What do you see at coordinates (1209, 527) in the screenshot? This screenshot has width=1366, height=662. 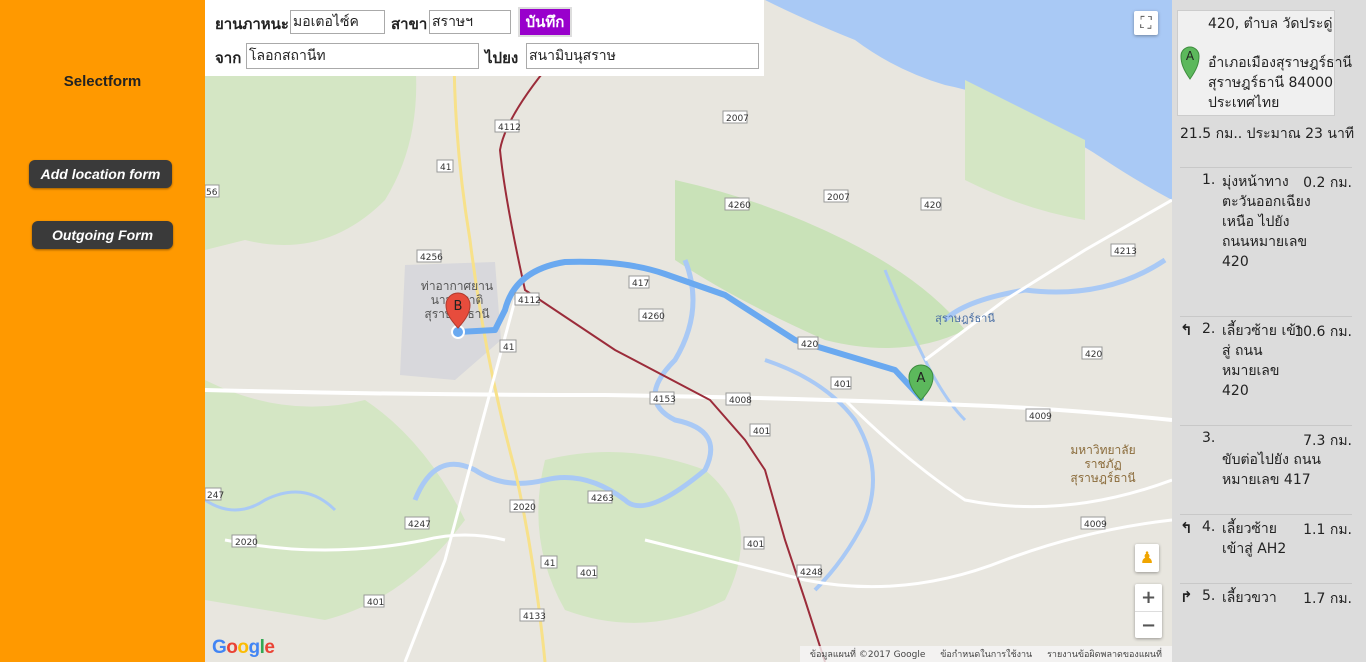 I see `step-number: 4.` at bounding box center [1209, 527].